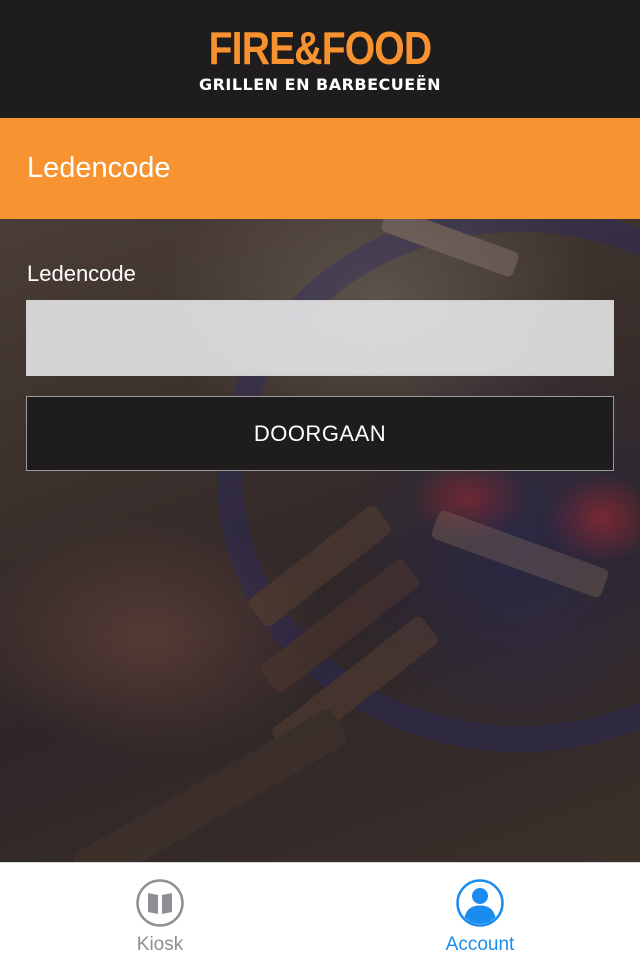  I want to click on page-title: Ledencode, so click(99, 168).